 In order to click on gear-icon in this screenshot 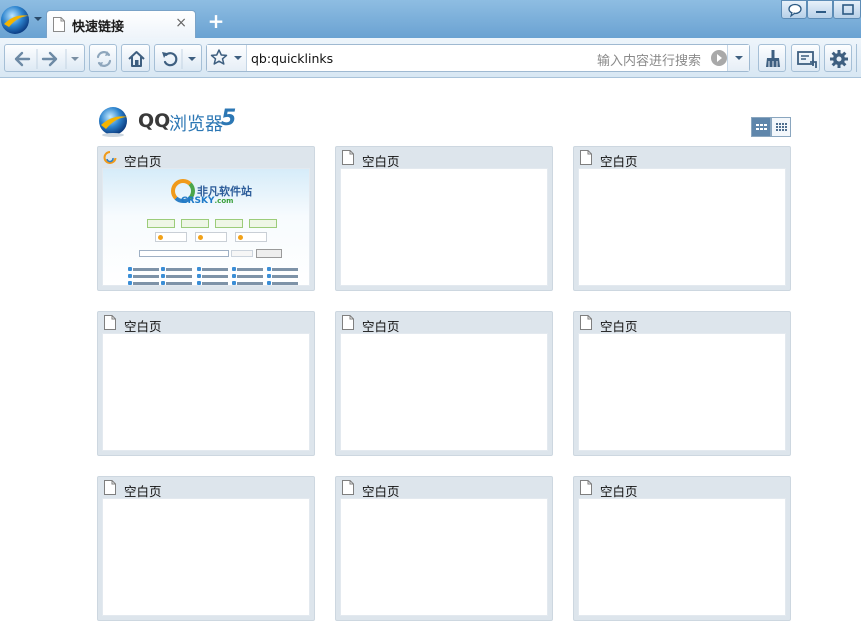, I will do `click(839, 59)`.